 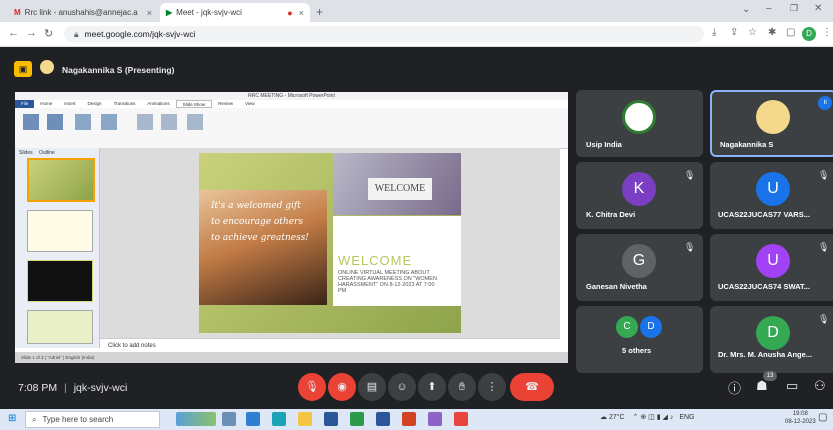 I want to click on ppt-broadcast-icon, so click(x=83, y=122).